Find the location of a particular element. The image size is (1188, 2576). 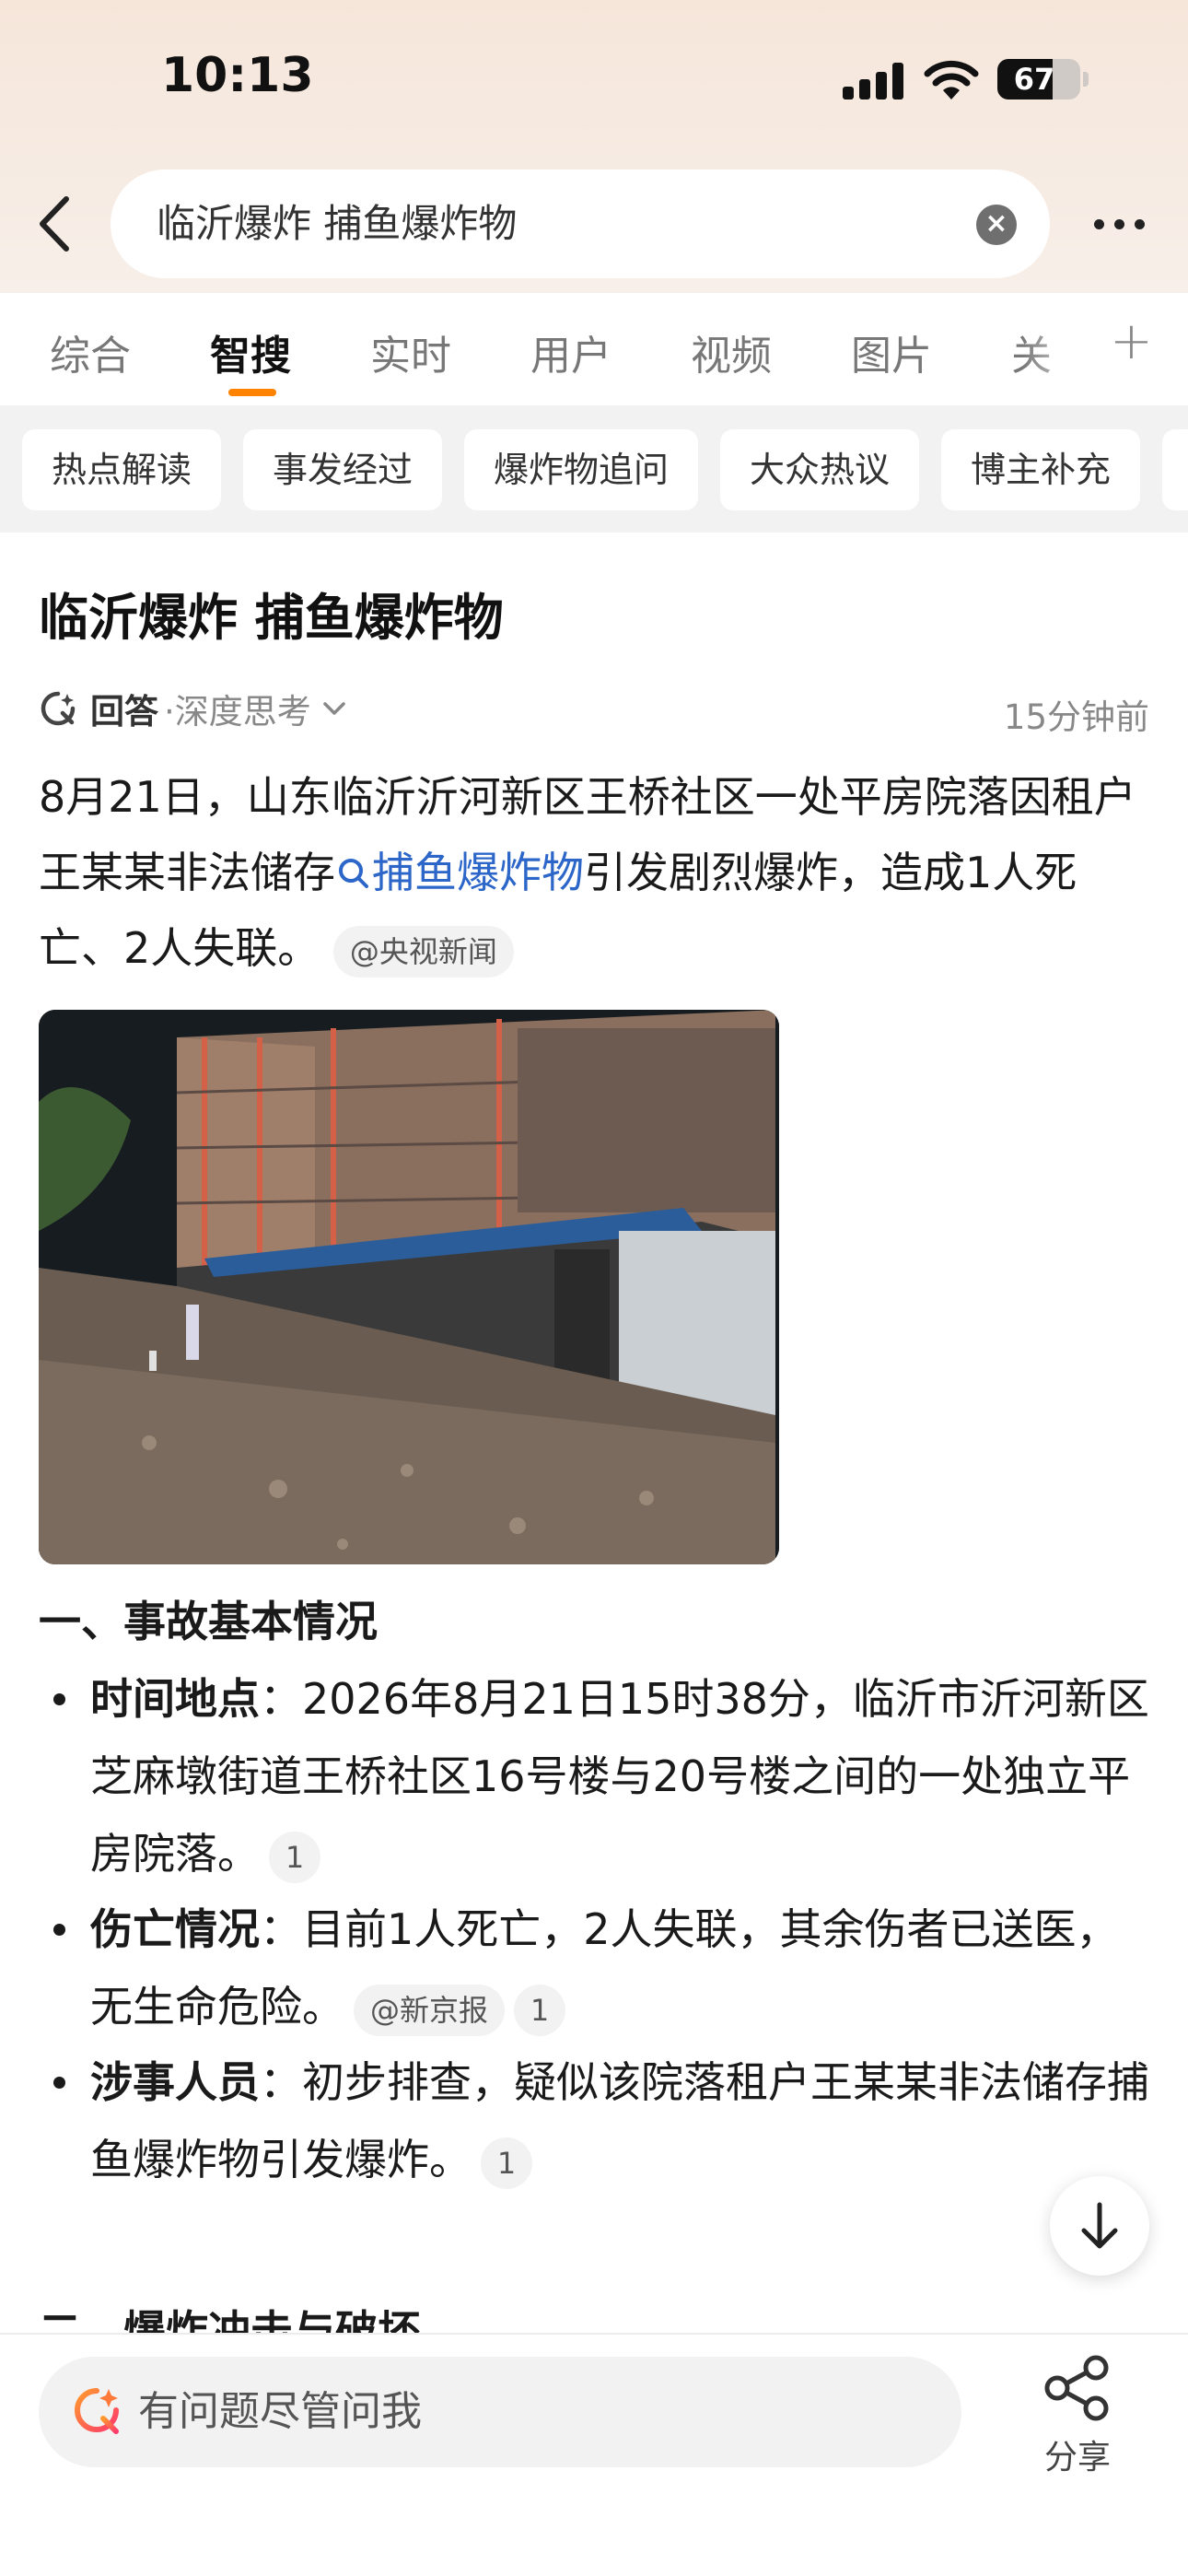

chevron-down-icon is located at coordinates (334, 708).